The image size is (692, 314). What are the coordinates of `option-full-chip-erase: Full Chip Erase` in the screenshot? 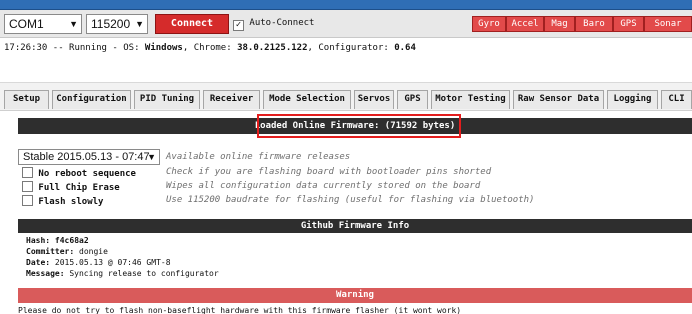 It's located at (71, 187).